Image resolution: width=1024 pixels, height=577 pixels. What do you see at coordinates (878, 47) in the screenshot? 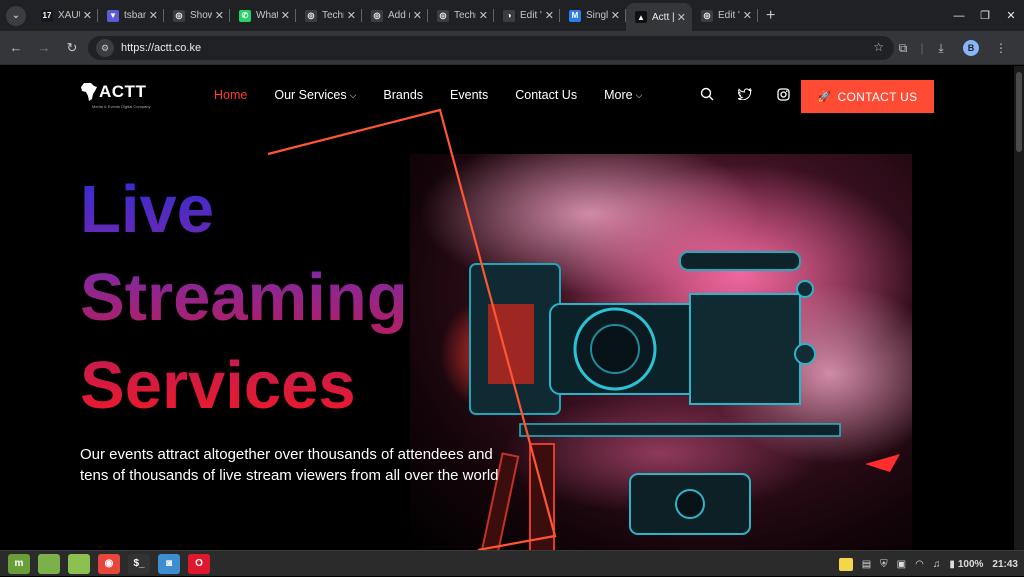
I see `bookmark-star-icon: ☆` at bounding box center [878, 47].